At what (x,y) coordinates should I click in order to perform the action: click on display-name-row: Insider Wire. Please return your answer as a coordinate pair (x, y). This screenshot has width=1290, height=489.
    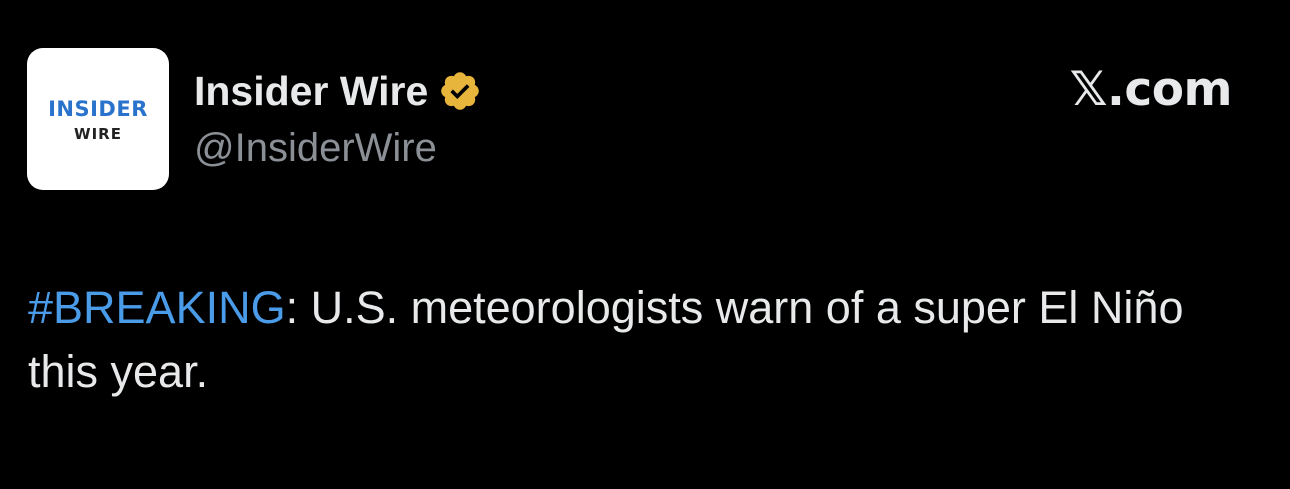
    Looking at the image, I should click on (338, 91).